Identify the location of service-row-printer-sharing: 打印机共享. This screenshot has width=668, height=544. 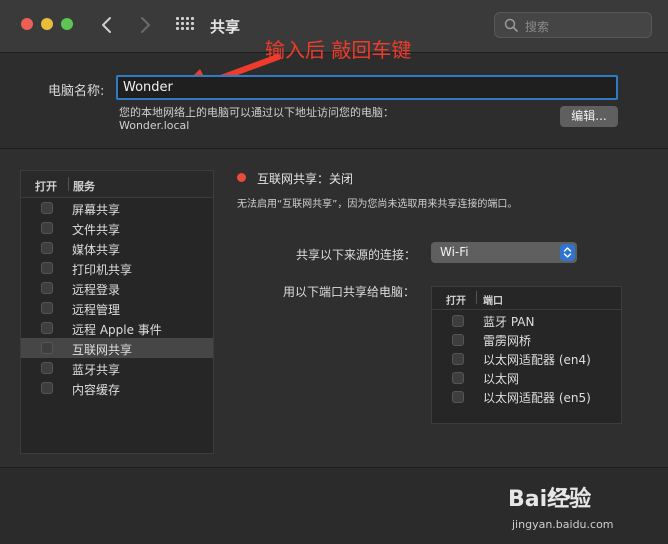
(117, 268).